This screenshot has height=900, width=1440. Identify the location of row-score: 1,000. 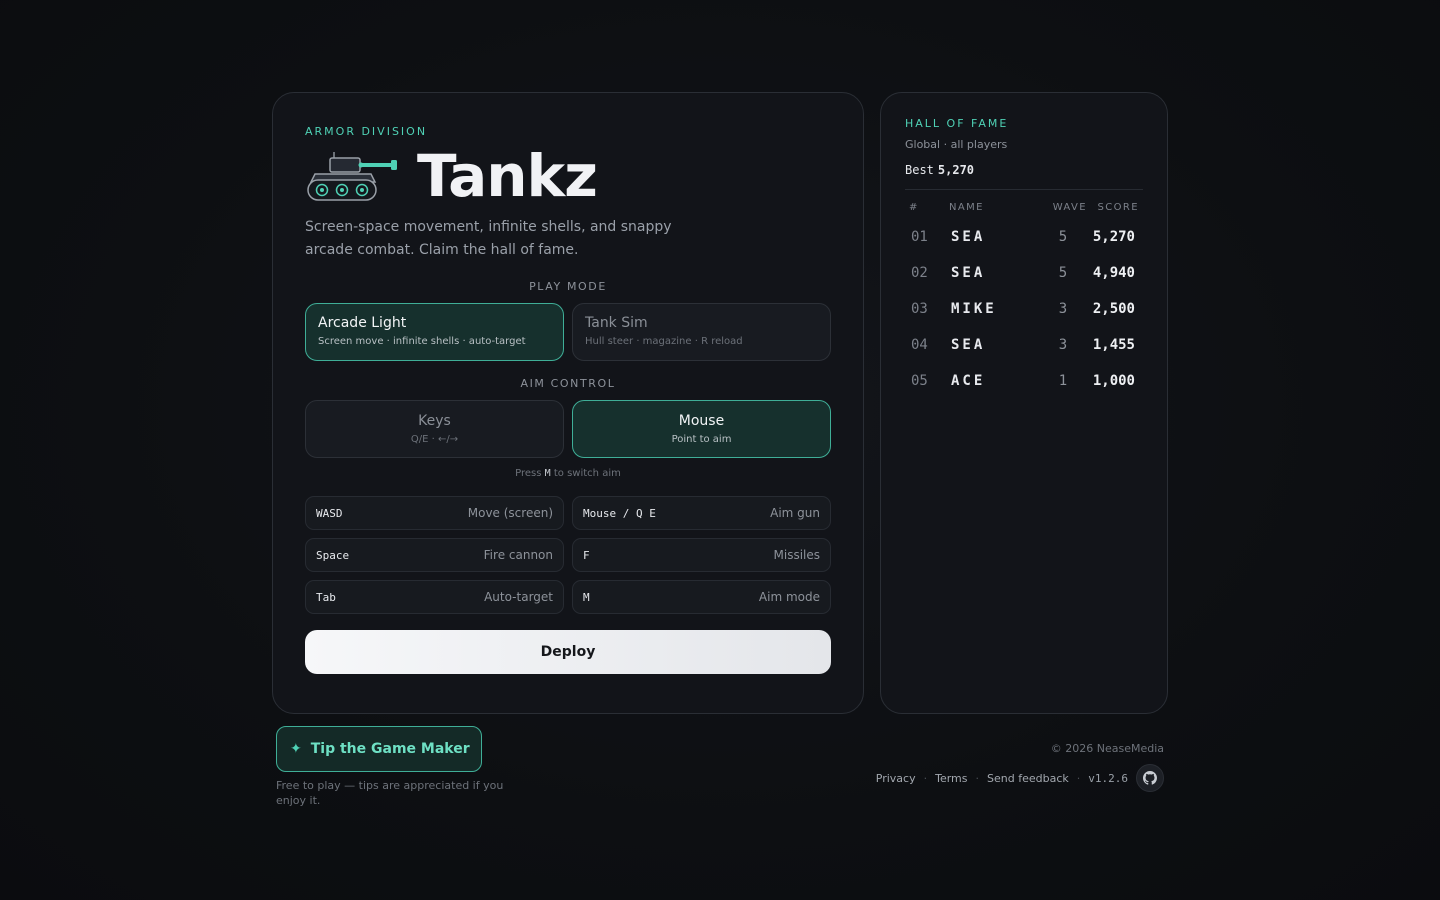
(1113, 381).